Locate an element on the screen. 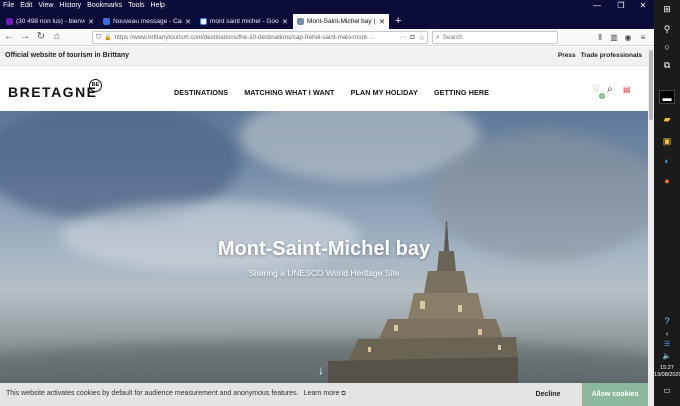  restore-icon: ❐ is located at coordinates (621, 6).